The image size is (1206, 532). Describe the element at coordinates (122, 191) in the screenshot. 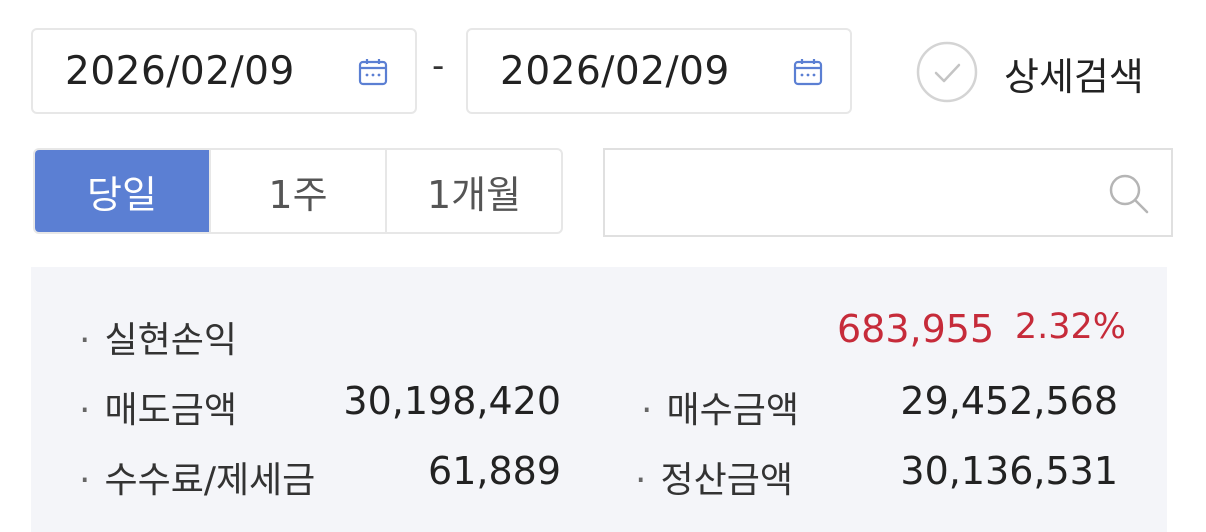

I see `period-today-button: 당일` at that location.